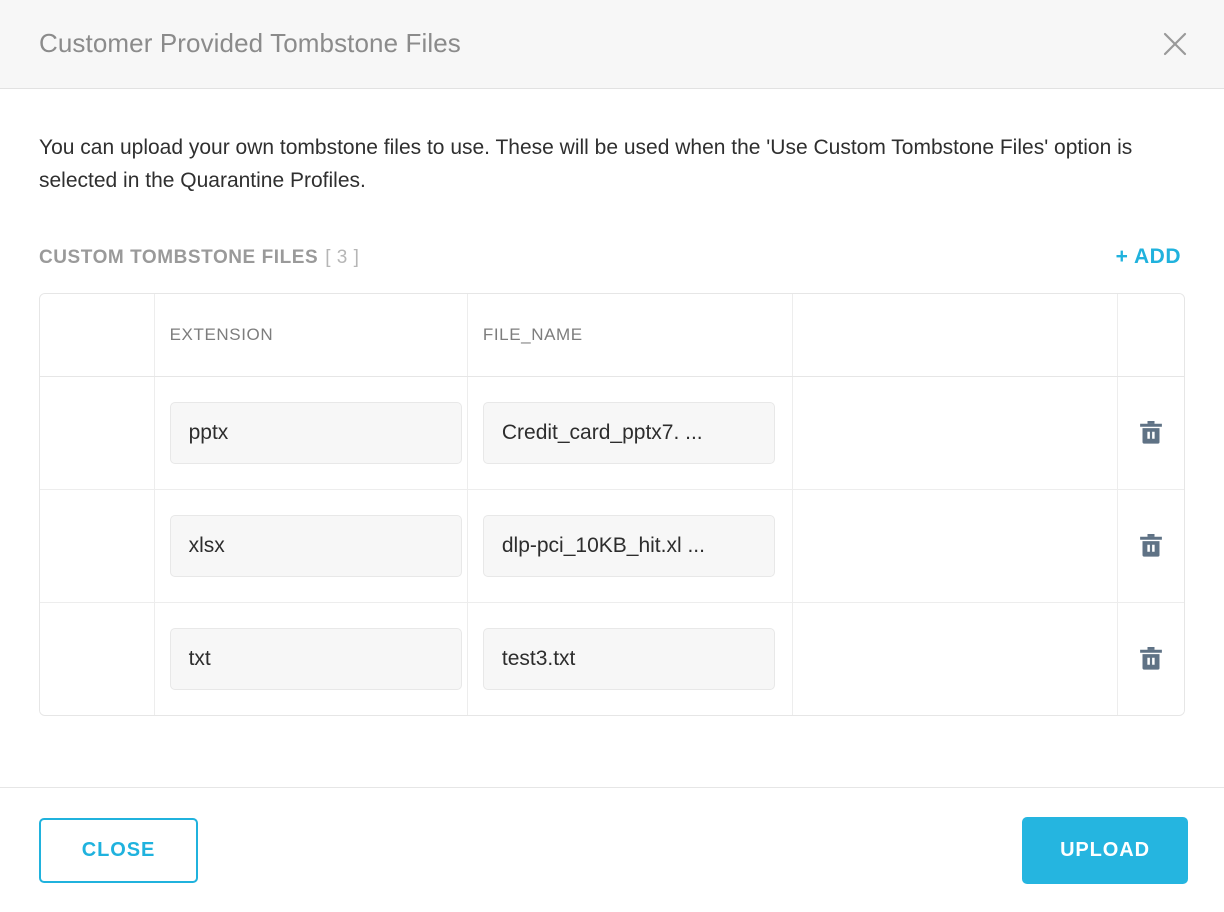 This screenshot has width=1224, height=912. Describe the element at coordinates (250, 43) in the screenshot. I see `page-title: Customer Provided Tombstone Files` at that location.